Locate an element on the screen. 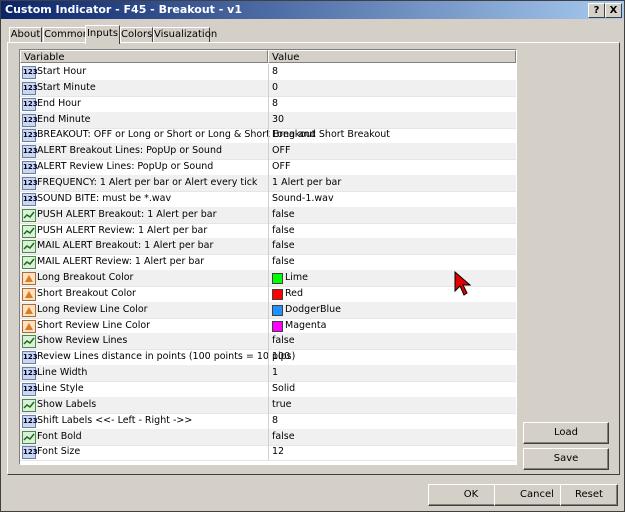 This screenshot has height=512, width=625. value-cell: Magenta is located at coordinates (392, 325).